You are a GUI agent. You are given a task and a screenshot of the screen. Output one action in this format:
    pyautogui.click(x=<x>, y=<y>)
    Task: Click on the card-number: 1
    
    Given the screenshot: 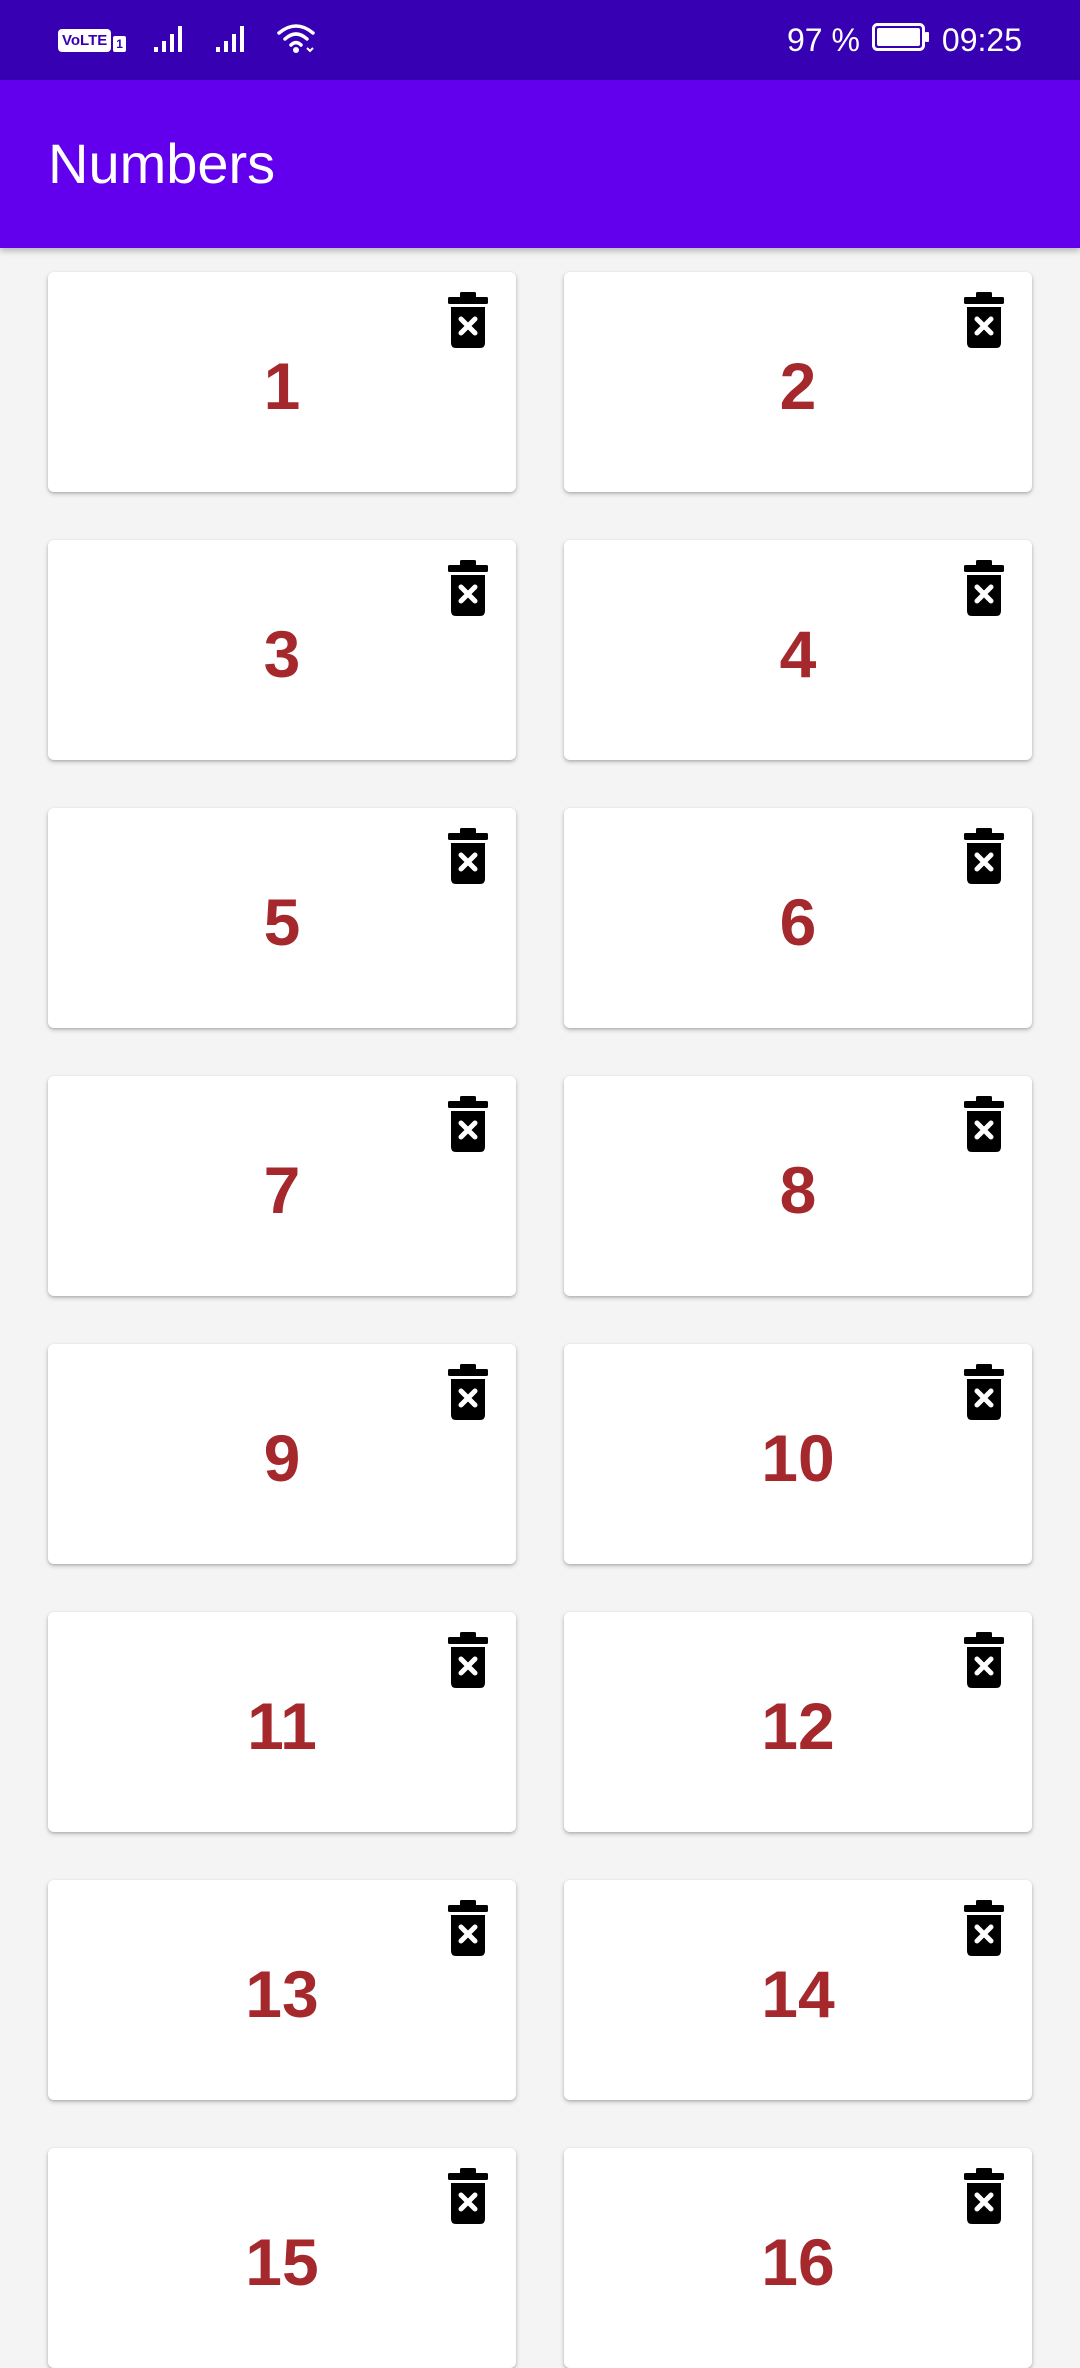 What is the action you would take?
    pyautogui.click(x=282, y=386)
    